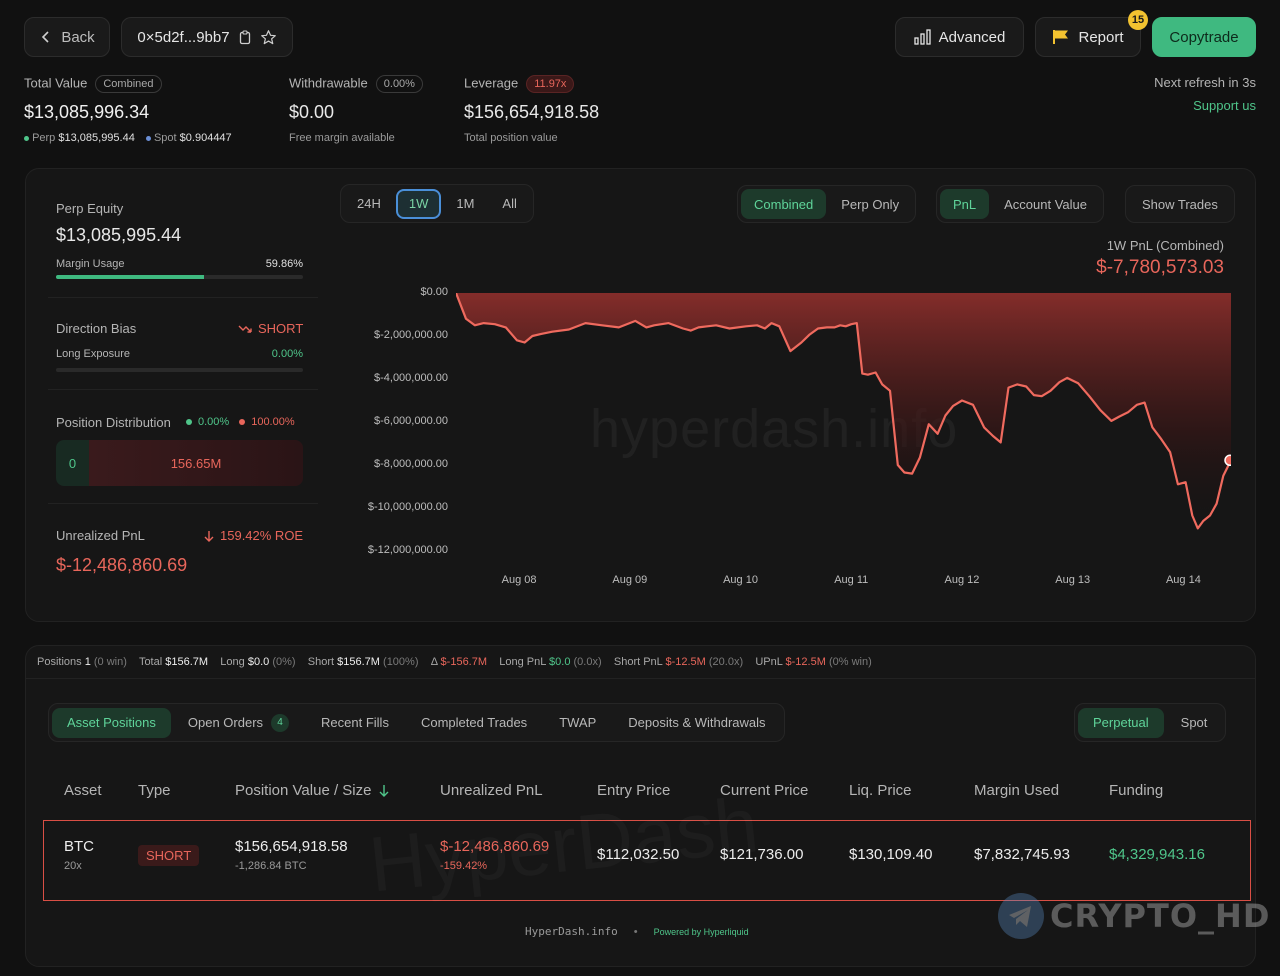  I want to click on margin-usage-value: 59.86%, so click(284, 264).